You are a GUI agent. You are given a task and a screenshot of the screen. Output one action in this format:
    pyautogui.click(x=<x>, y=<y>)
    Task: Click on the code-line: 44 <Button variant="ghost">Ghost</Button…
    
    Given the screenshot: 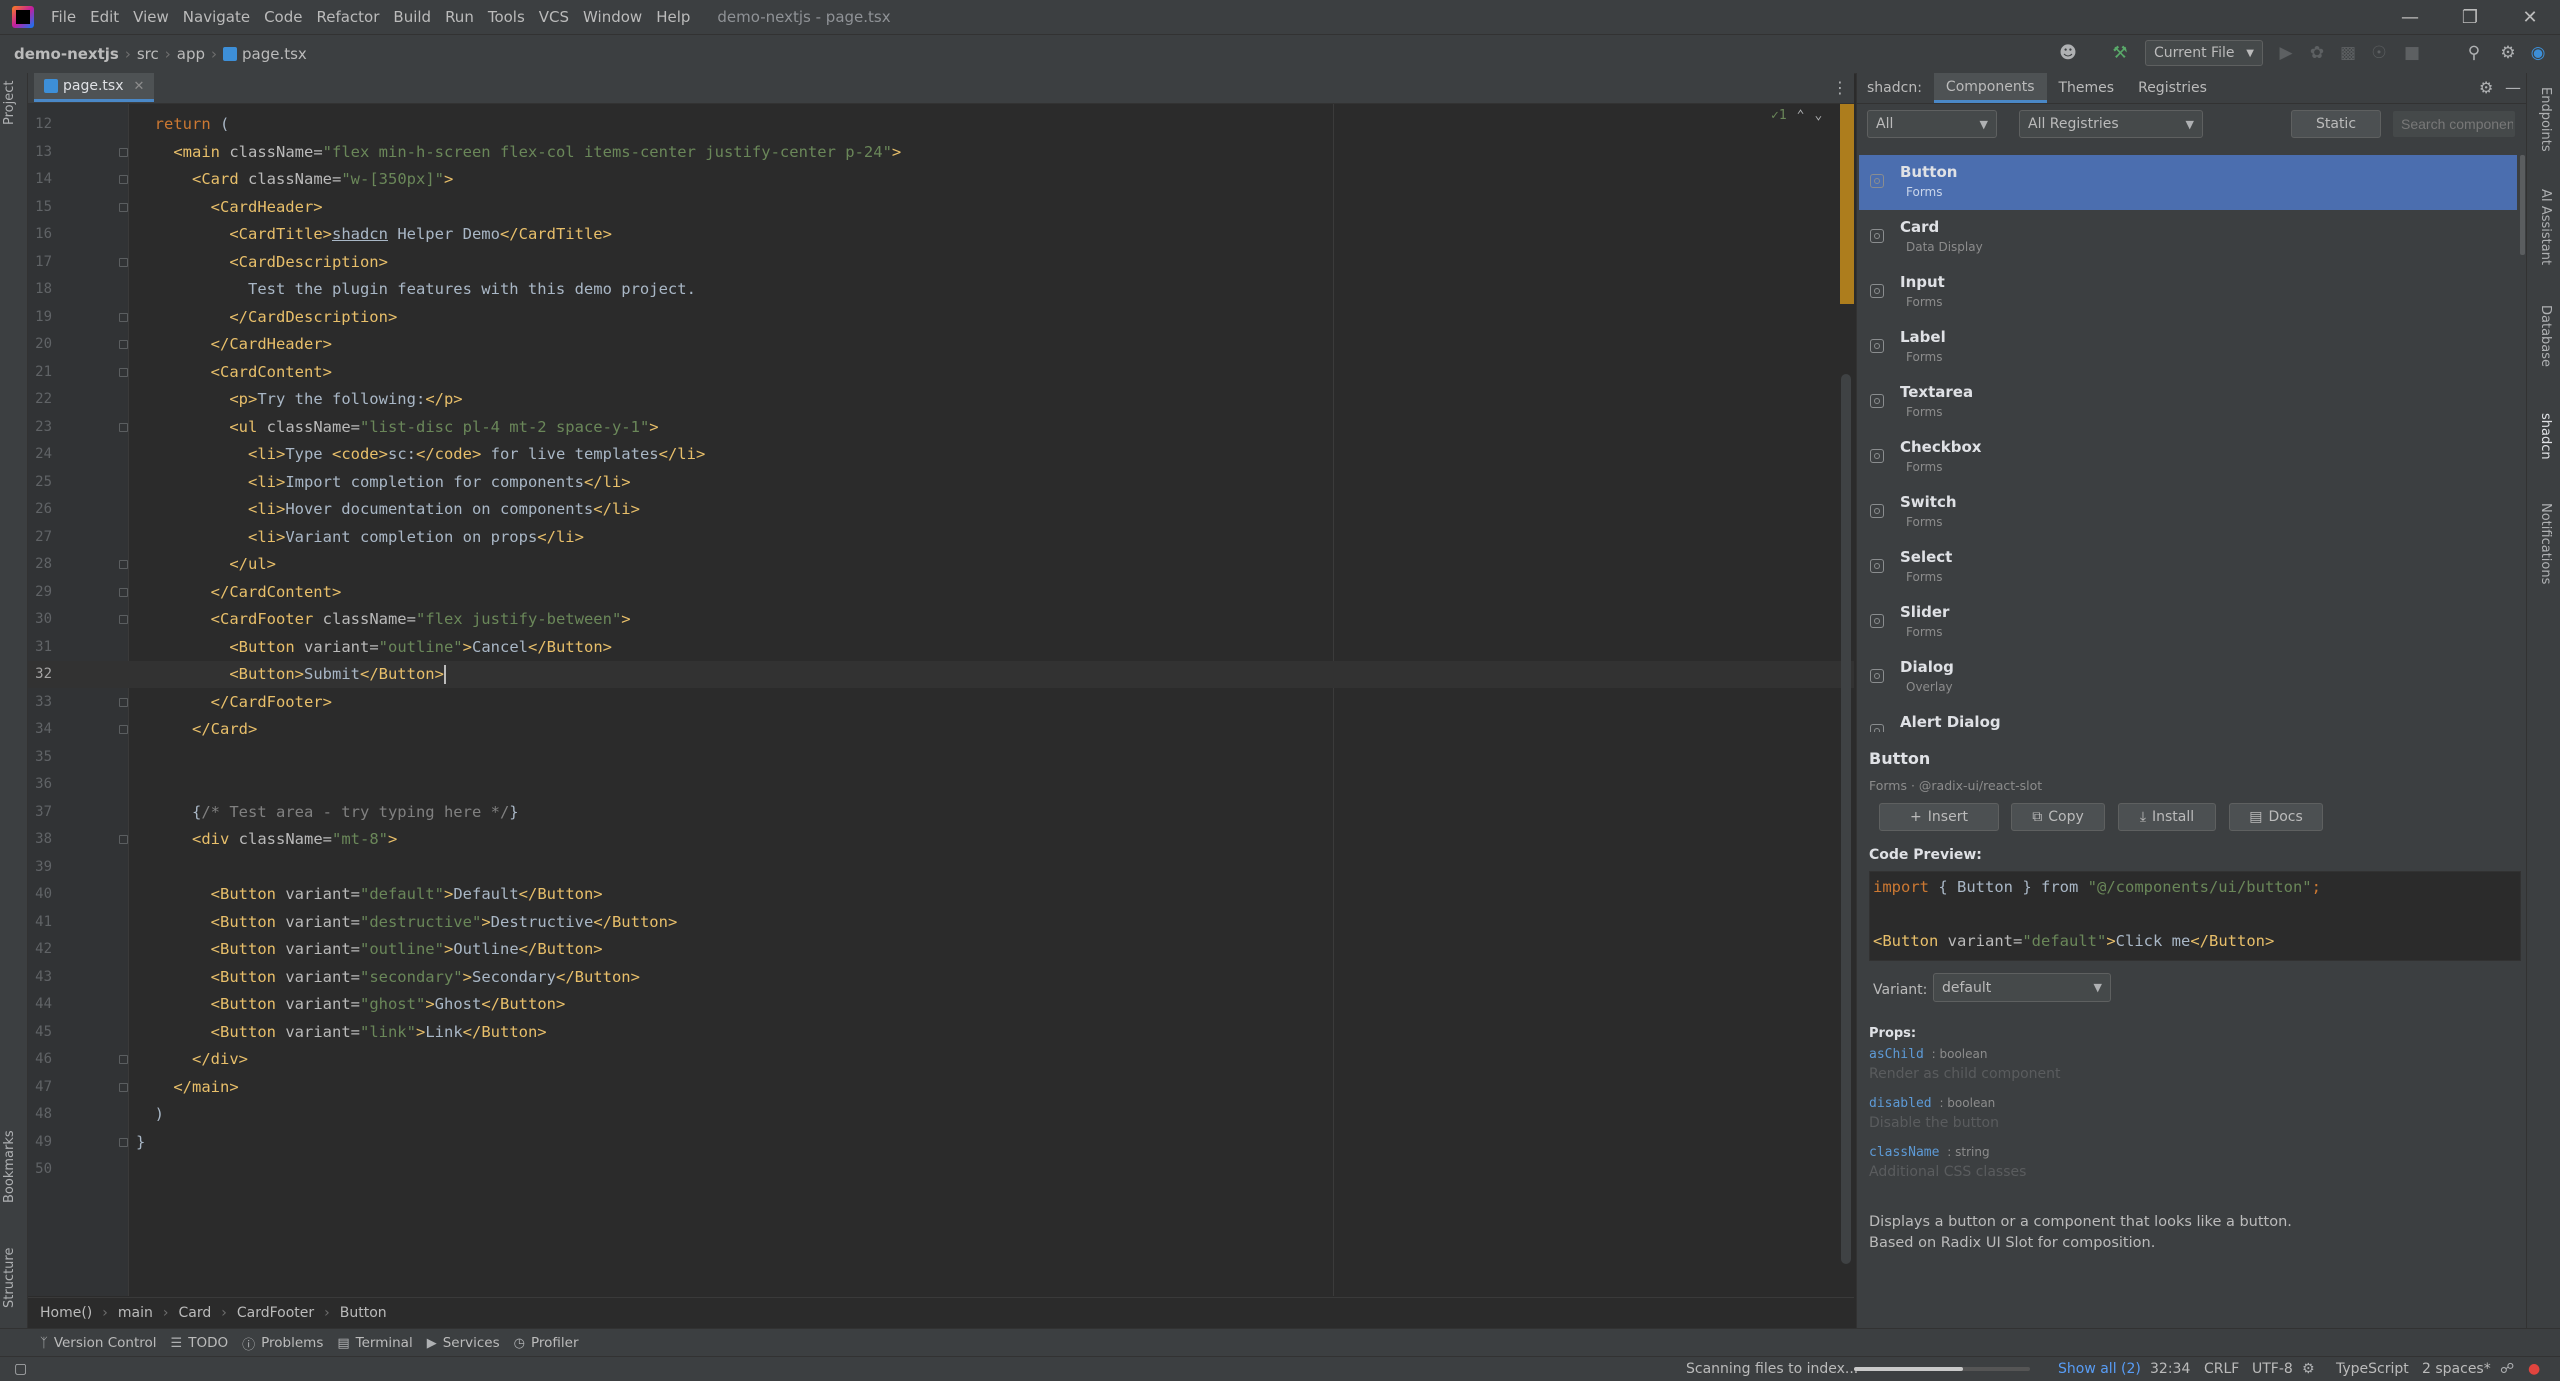 What is the action you would take?
    pyautogui.click(x=941, y=1004)
    